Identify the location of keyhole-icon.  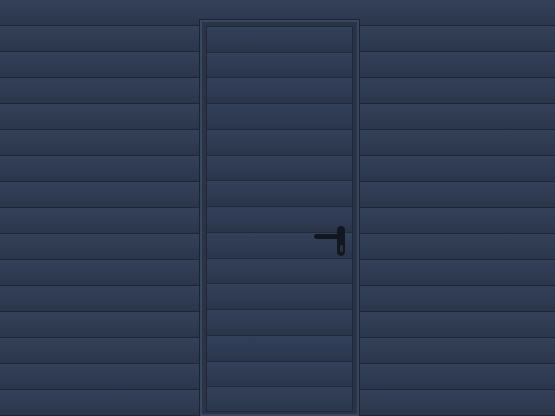
(341, 248).